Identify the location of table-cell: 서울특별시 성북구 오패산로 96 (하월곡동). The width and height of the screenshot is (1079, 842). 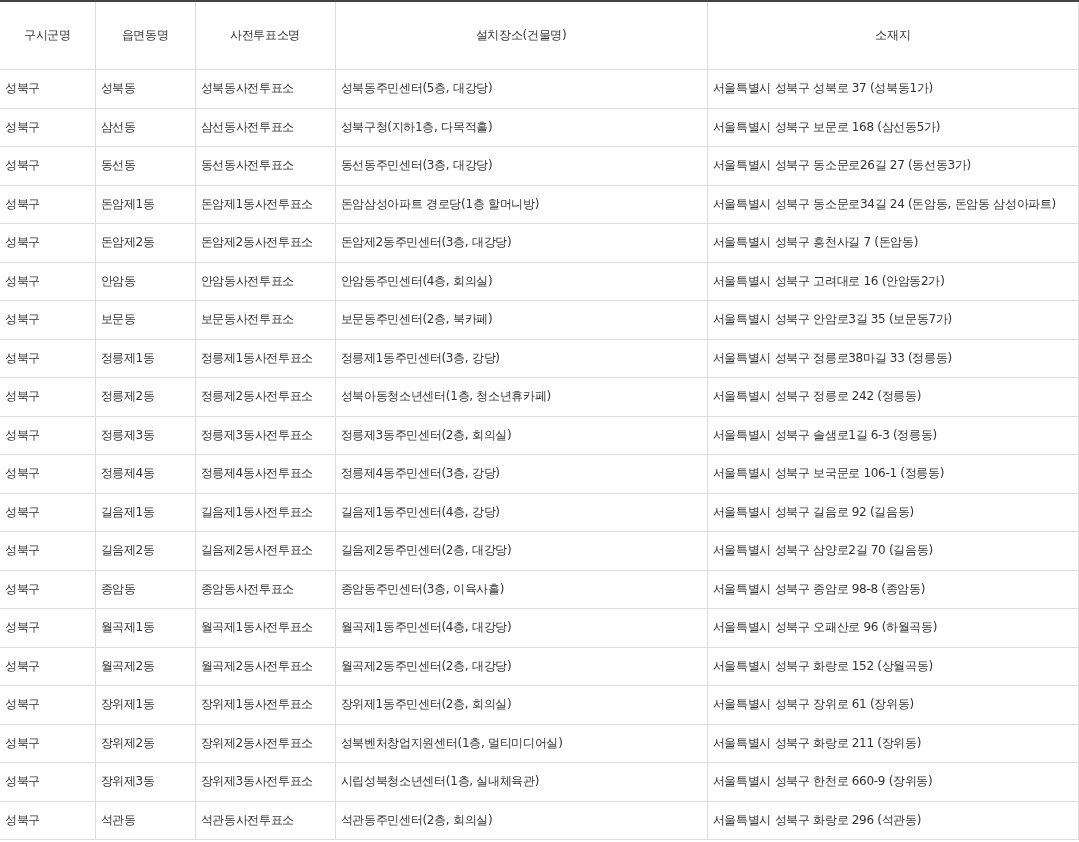
(893, 627).